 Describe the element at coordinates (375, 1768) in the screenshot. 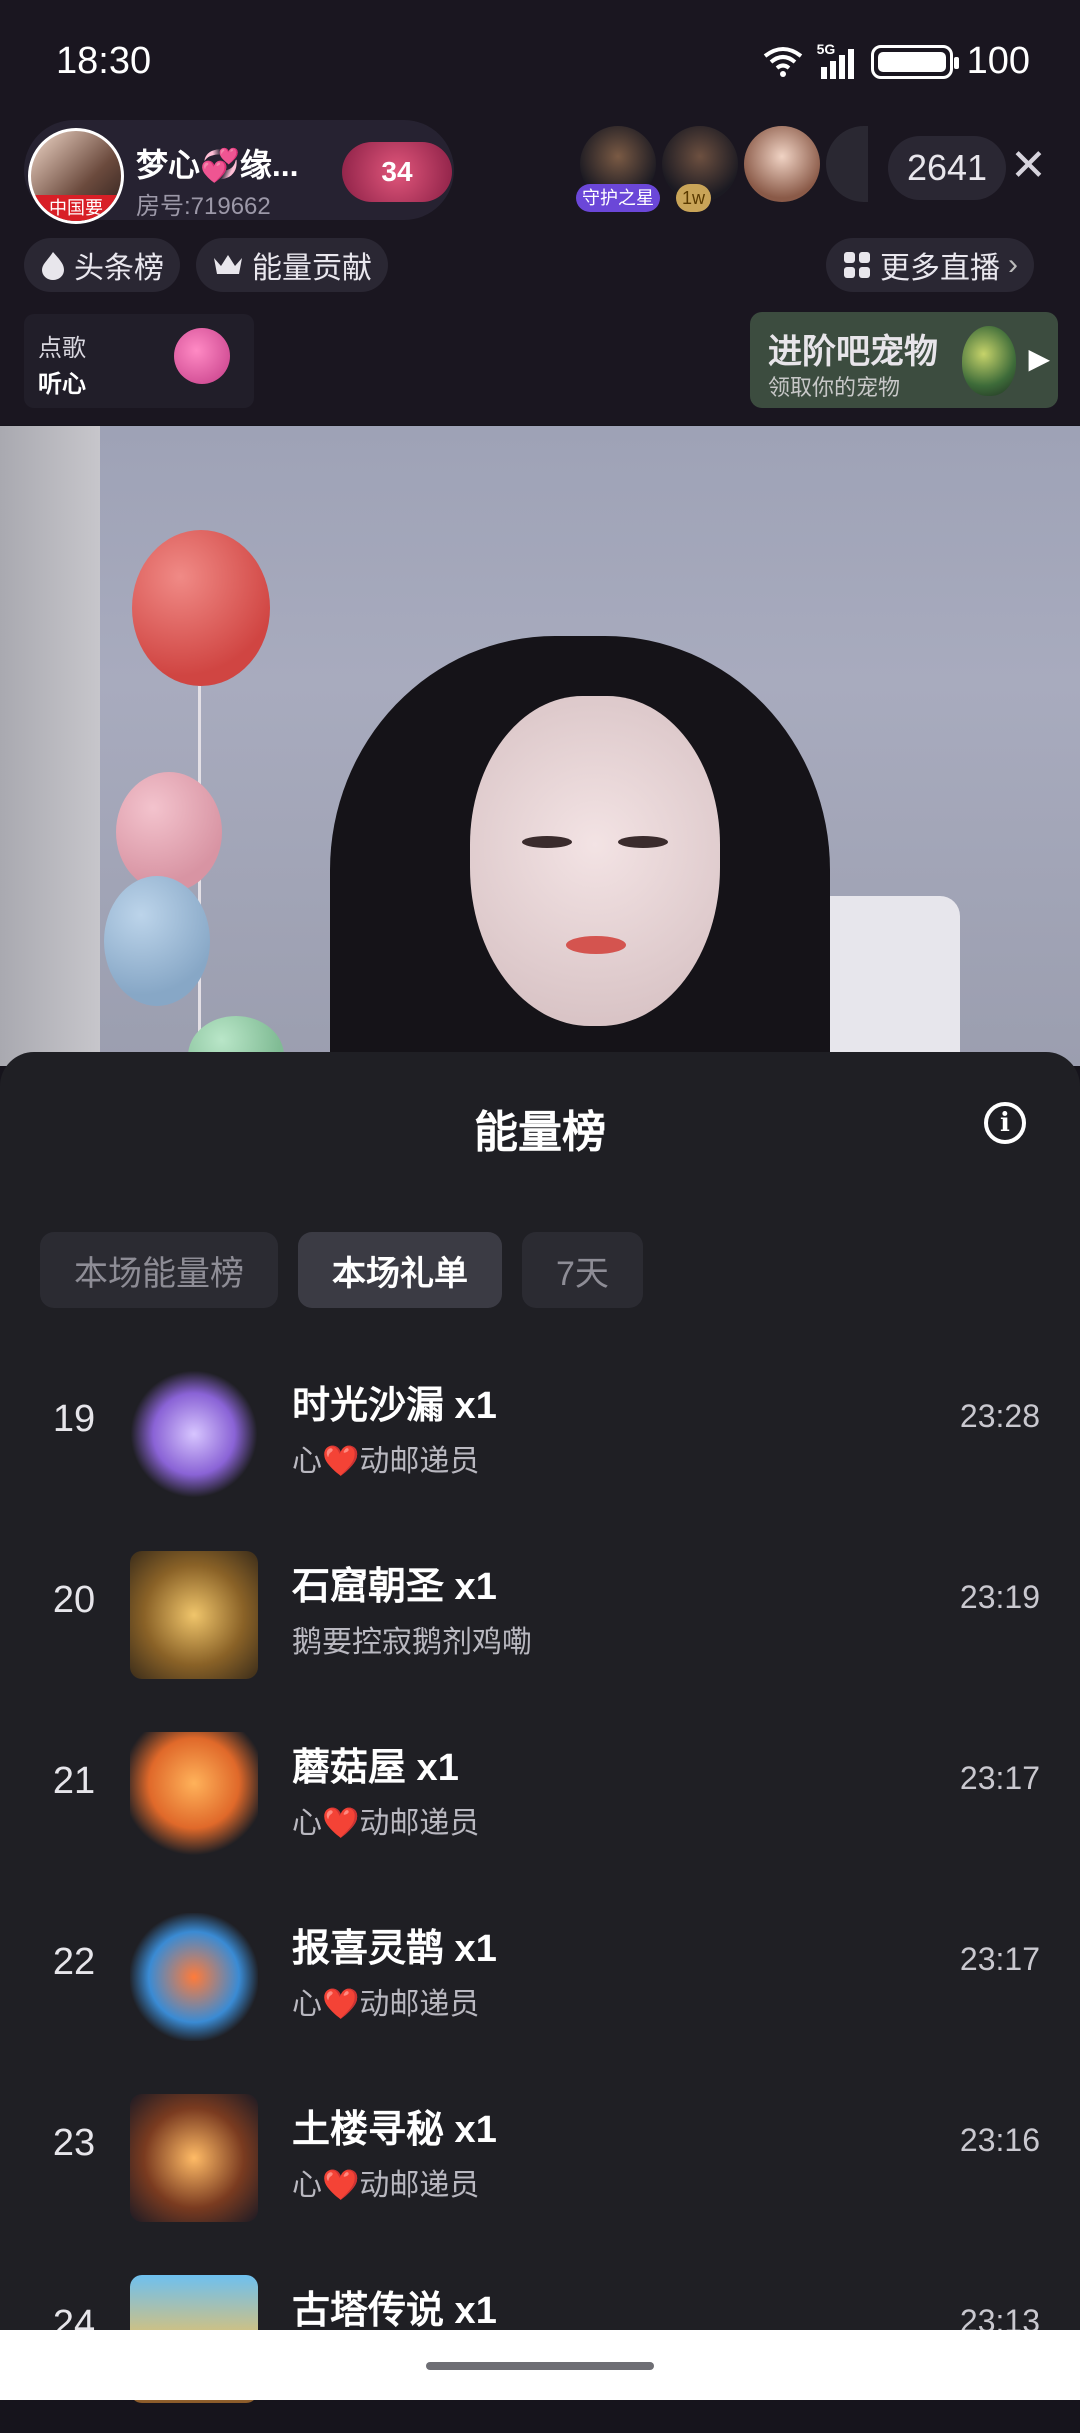

I see `gift-name: 蘑菇屋 x1` at that location.